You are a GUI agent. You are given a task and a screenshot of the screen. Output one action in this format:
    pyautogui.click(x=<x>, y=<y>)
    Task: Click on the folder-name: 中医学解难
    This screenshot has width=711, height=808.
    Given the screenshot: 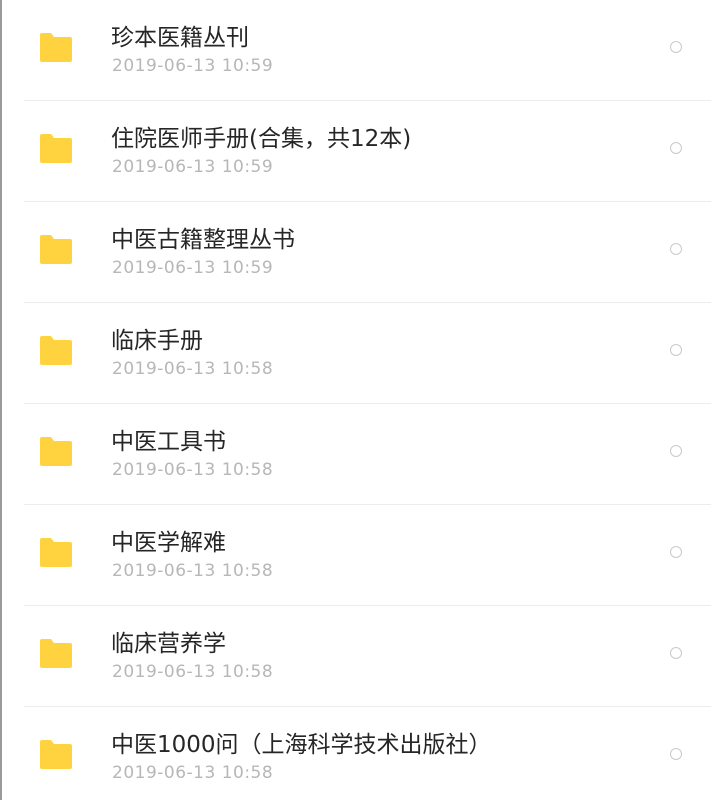 What is the action you would take?
    pyautogui.click(x=168, y=543)
    